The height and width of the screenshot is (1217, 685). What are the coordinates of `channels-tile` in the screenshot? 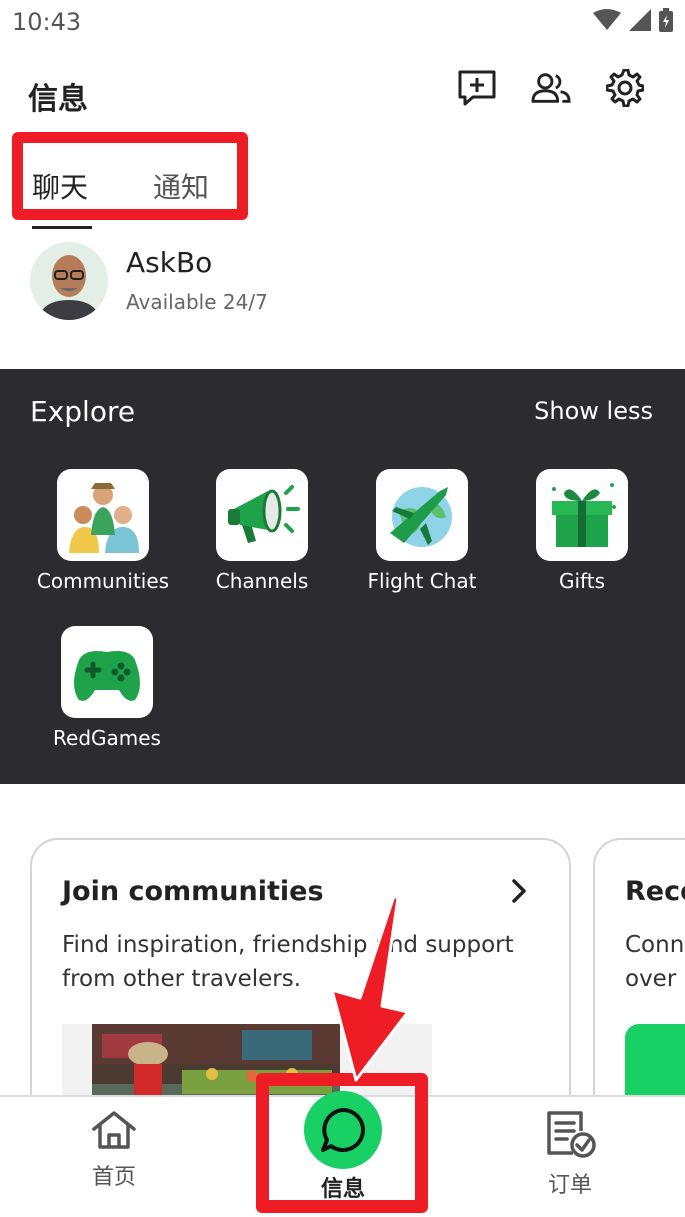 It's located at (262, 515).